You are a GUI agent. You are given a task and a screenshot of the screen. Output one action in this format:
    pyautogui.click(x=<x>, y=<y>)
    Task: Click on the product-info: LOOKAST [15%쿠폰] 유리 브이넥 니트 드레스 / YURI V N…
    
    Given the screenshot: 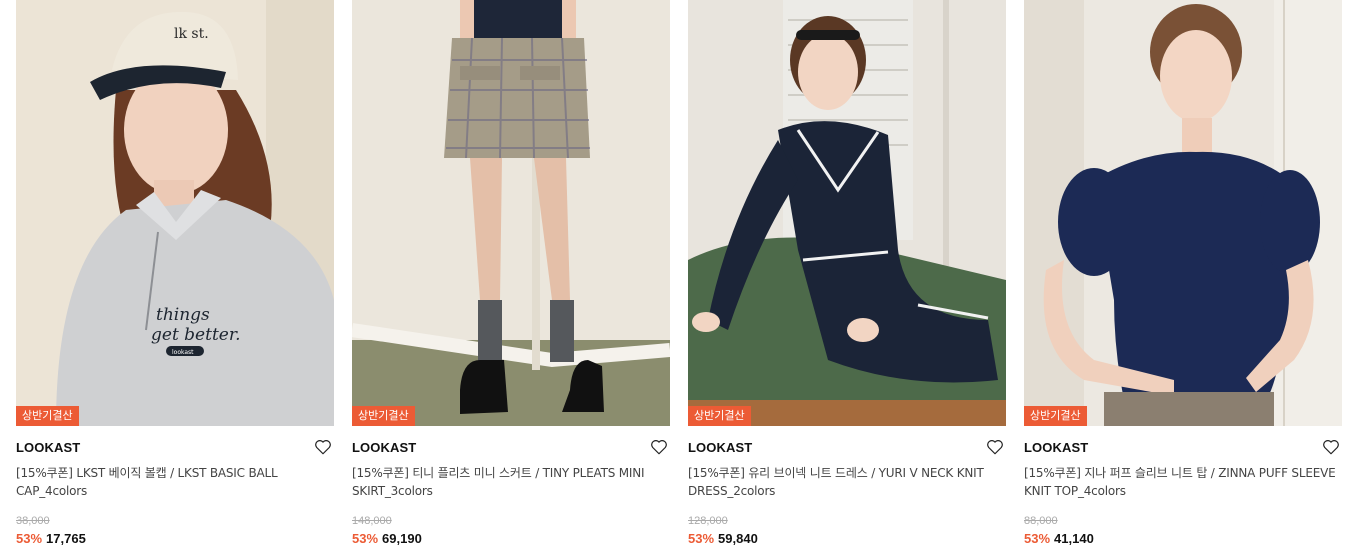 What is the action you would take?
    pyautogui.click(x=847, y=486)
    